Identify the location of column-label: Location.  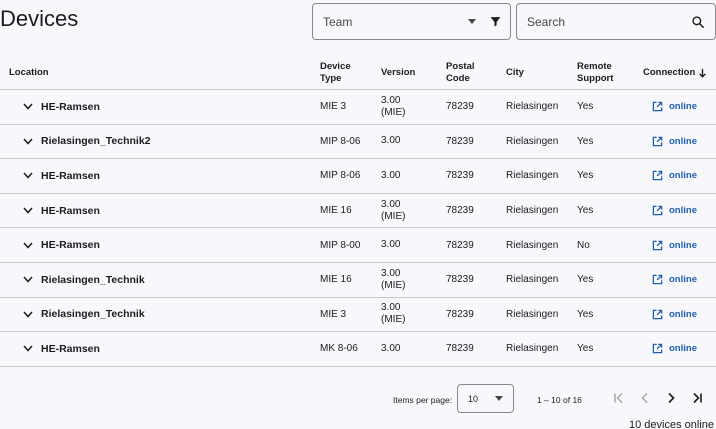
(29, 72).